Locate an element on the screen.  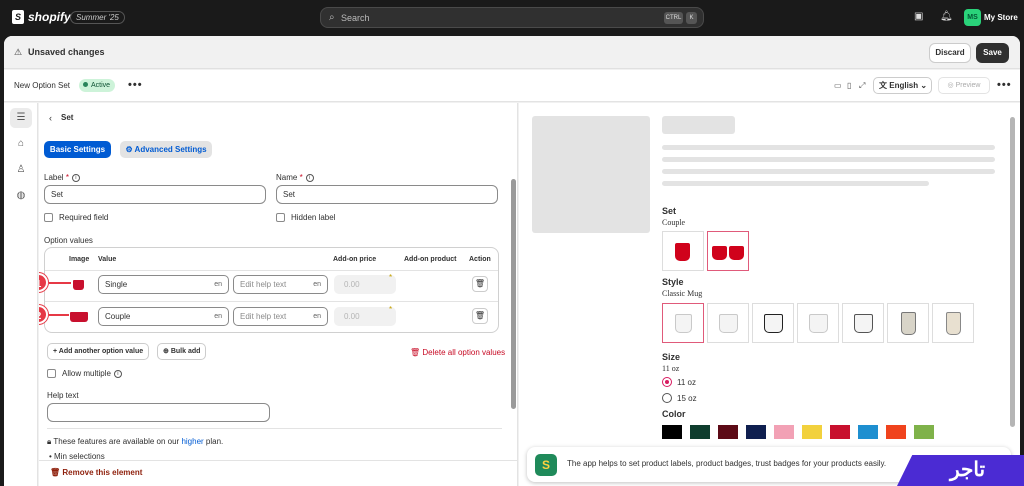
size-option-title: Size is located at coordinates (671, 357).